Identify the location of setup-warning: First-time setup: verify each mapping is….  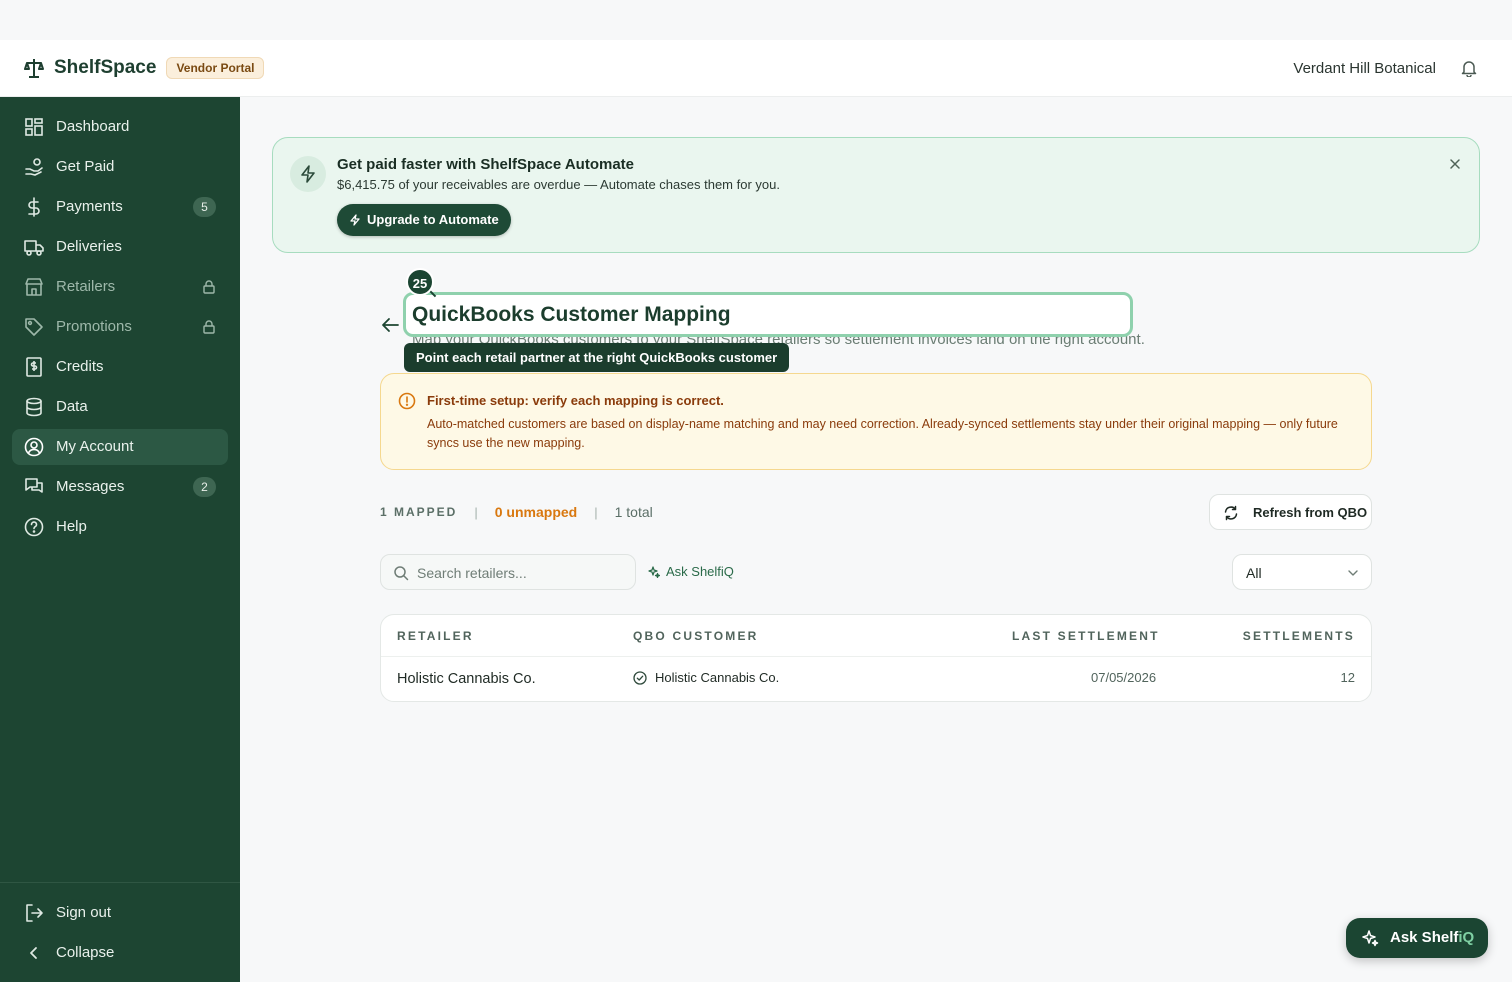
(876, 421).